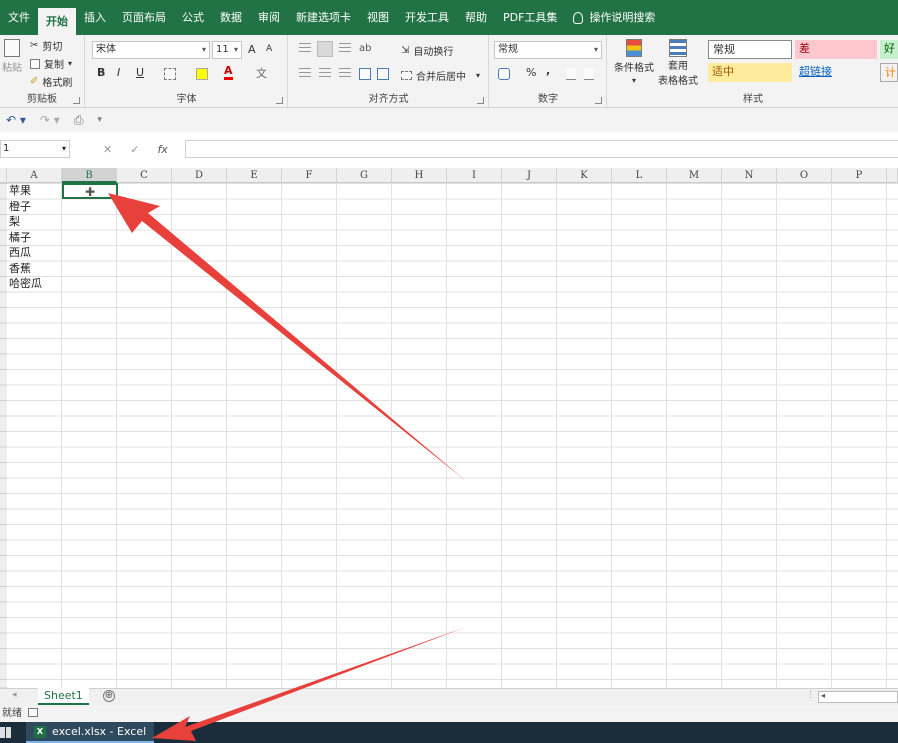  I want to click on font-launcher-icon, so click(279, 100).